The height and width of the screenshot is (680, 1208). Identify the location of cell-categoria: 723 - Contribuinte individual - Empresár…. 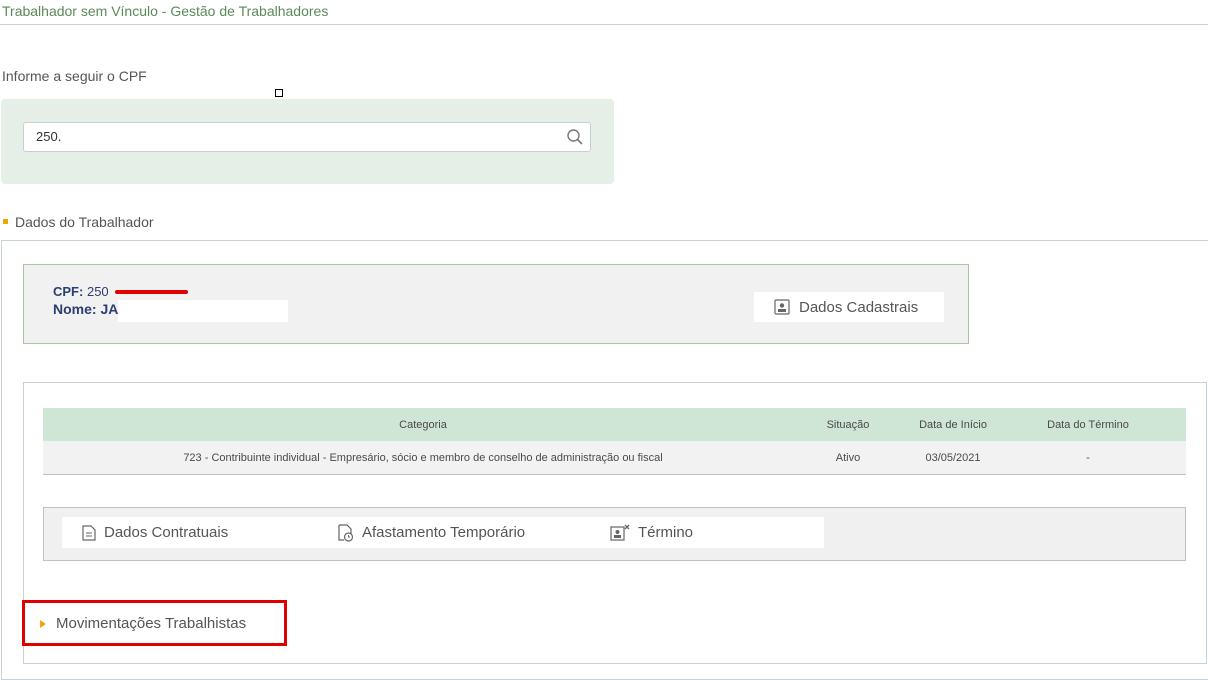
(423, 457).